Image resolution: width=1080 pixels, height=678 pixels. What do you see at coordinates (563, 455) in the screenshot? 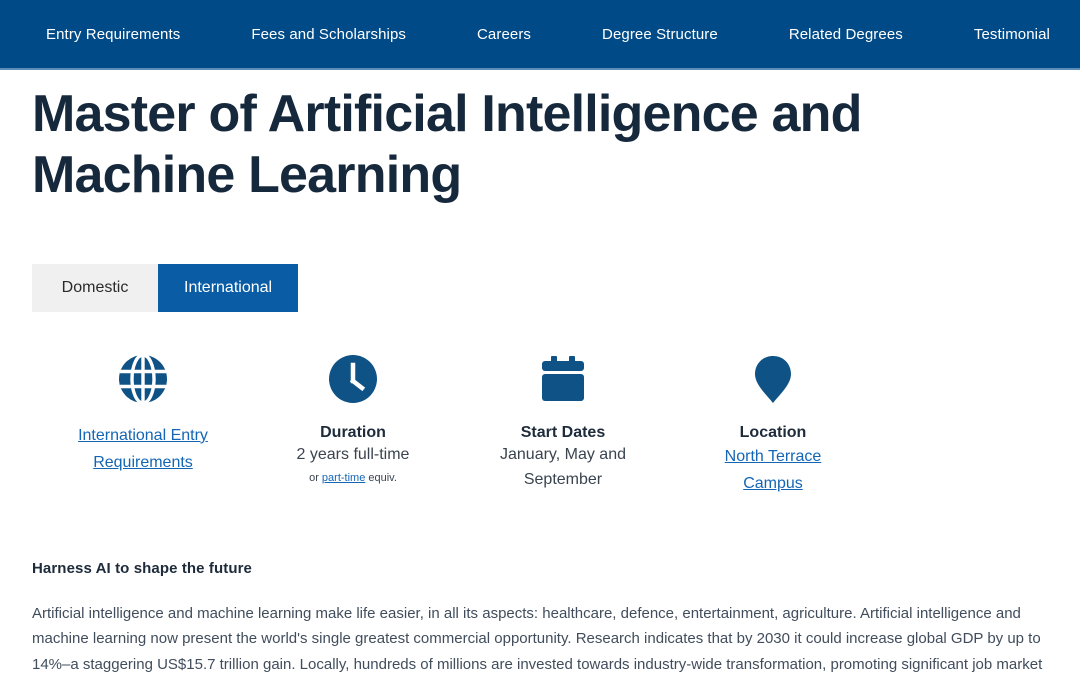
I see `value-start-dates-line1: January, May and` at bounding box center [563, 455].